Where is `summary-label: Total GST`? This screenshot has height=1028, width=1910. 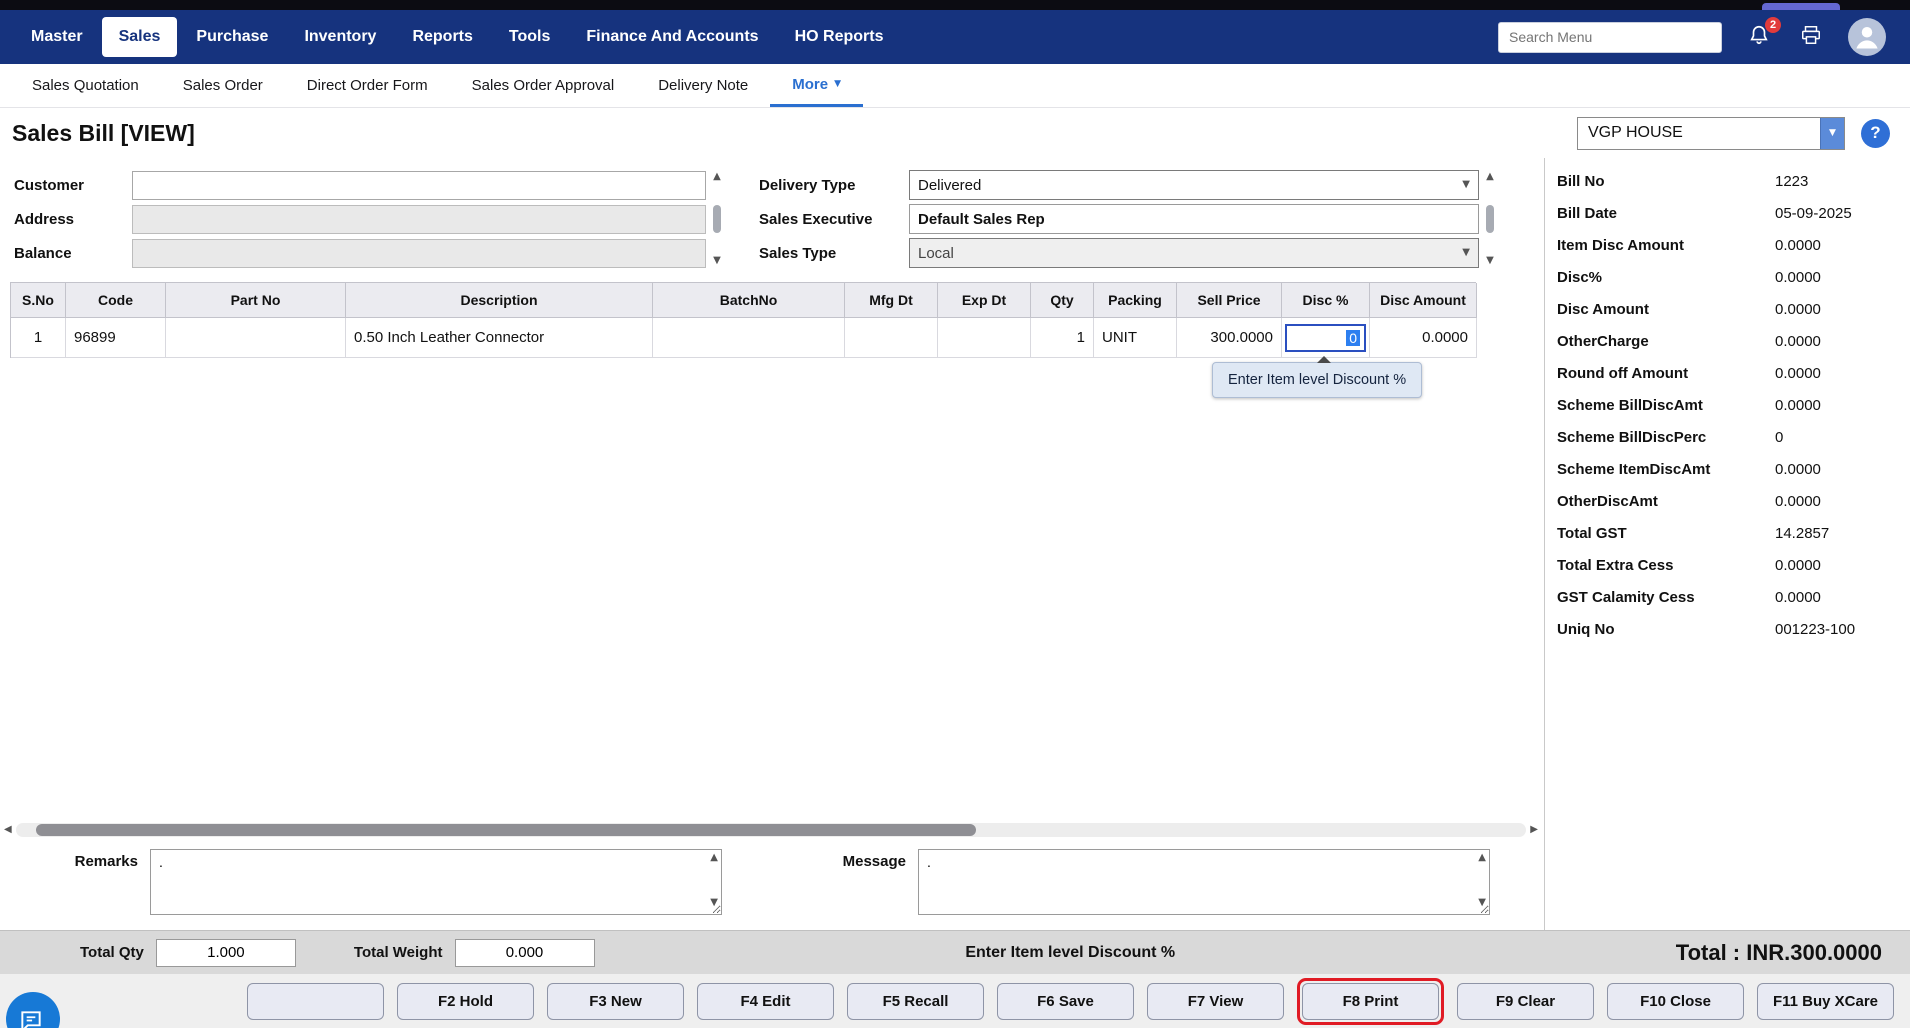
summary-label: Total GST is located at coordinates (1592, 533).